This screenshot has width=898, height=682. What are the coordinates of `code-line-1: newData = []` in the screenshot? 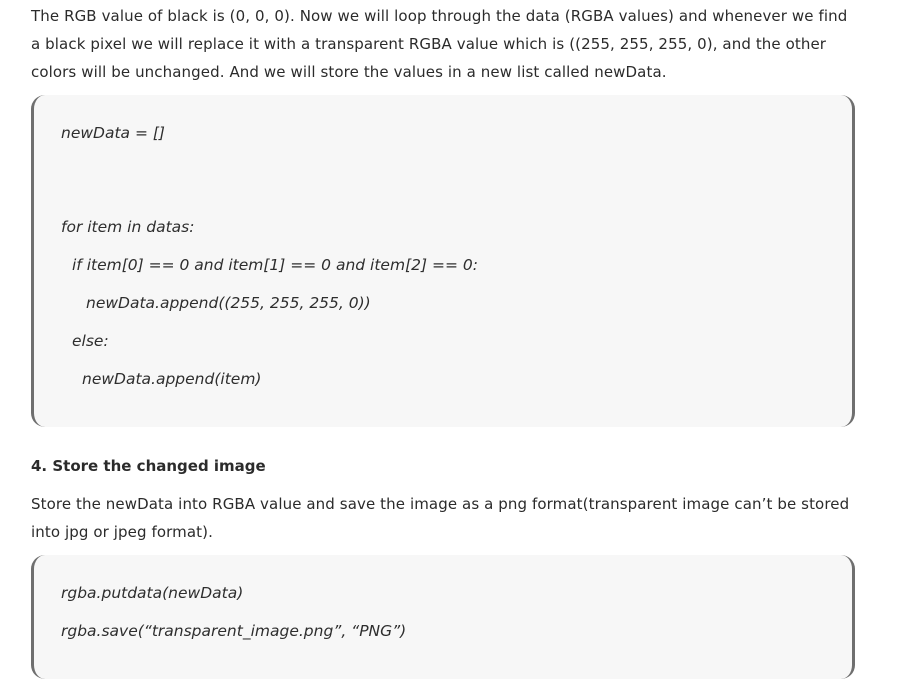 It's located at (113, 133).